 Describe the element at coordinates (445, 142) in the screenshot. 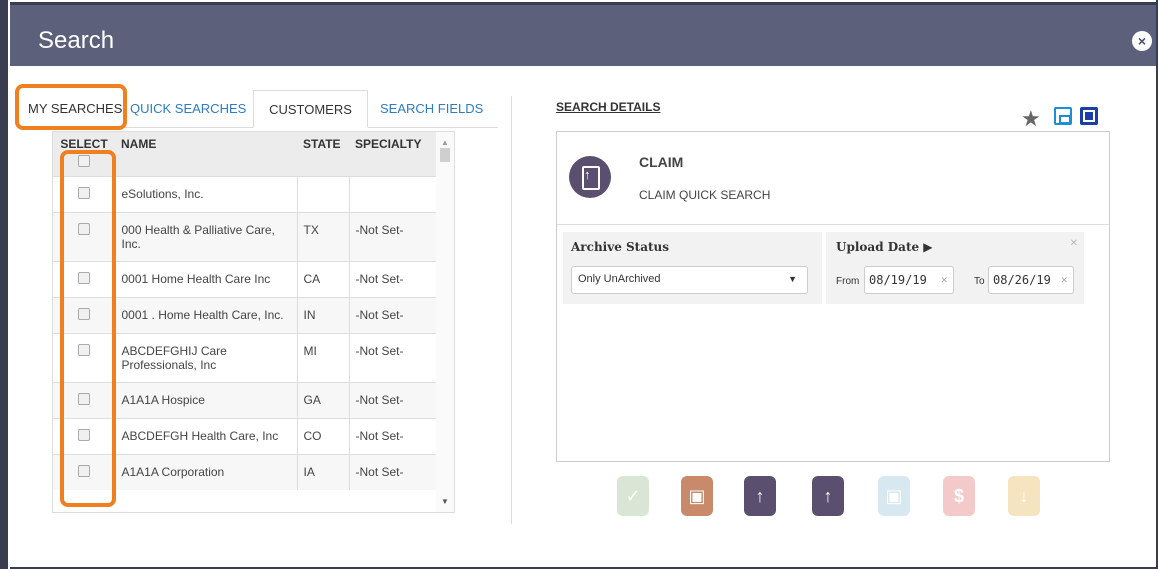

I see `scroll-up-icon: ▲` at that location.